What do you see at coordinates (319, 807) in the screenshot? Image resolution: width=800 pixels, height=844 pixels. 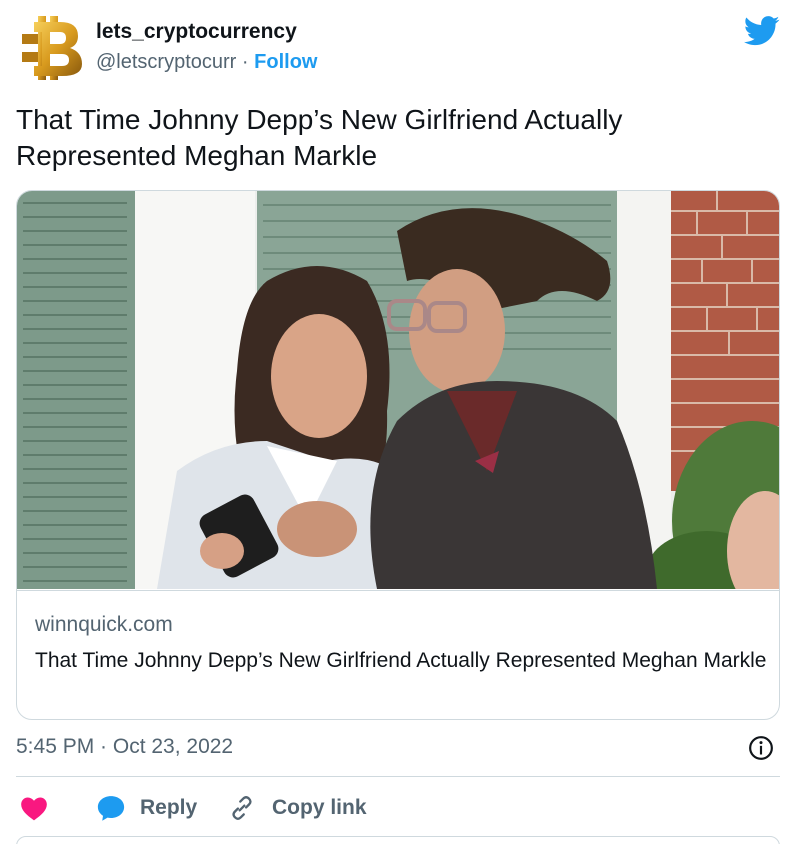 I see `copy-link-label: Copy link` at bounding box center [319, 807].